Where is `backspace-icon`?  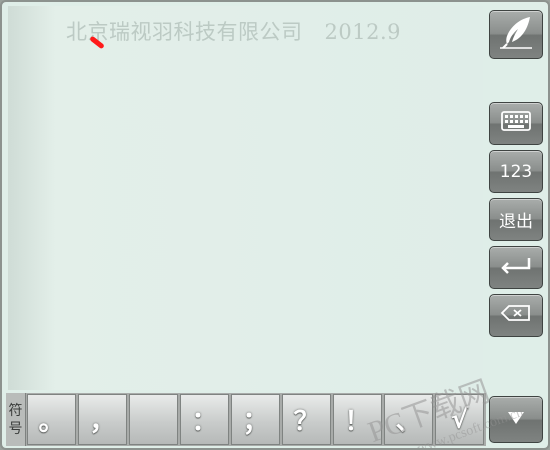
backspace-icon is located at coordinates (516, 315).